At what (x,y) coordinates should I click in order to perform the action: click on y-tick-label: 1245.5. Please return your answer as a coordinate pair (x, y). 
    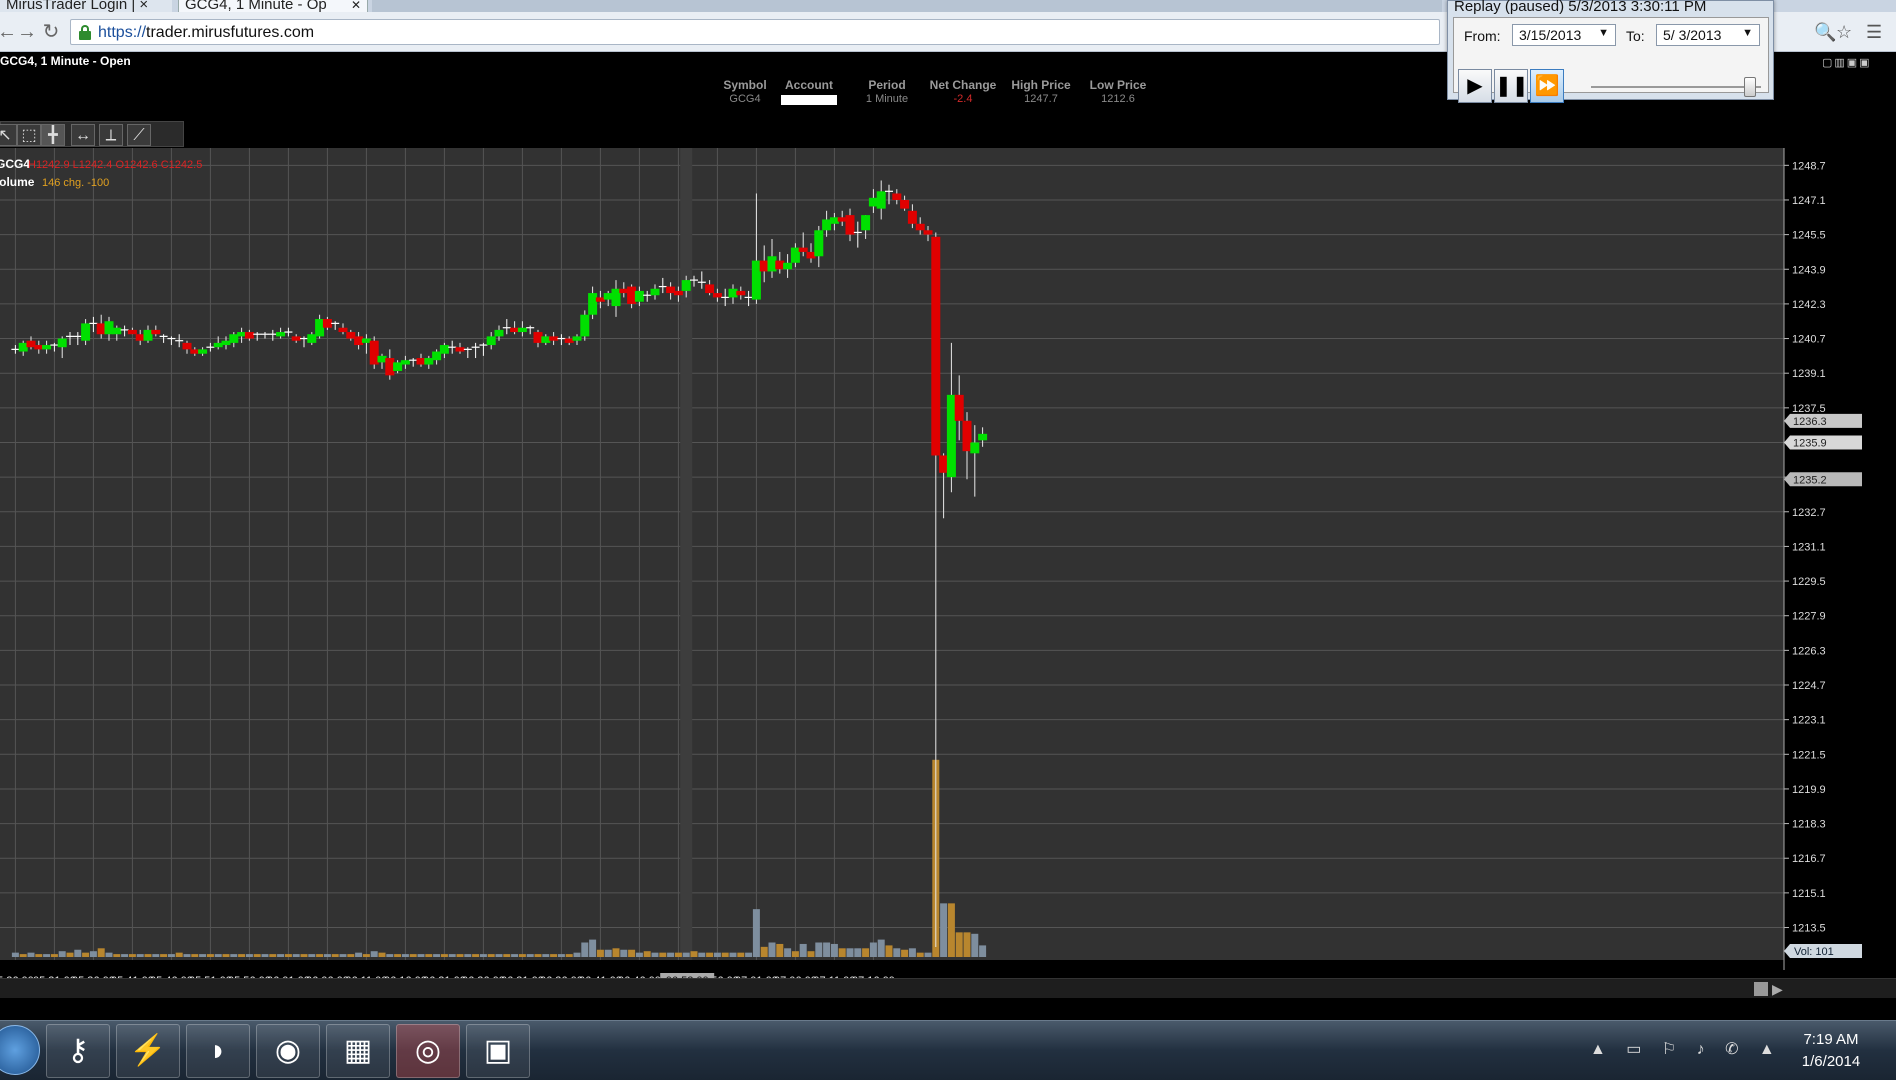
    Looking at the image, I should click on (1809, 236).